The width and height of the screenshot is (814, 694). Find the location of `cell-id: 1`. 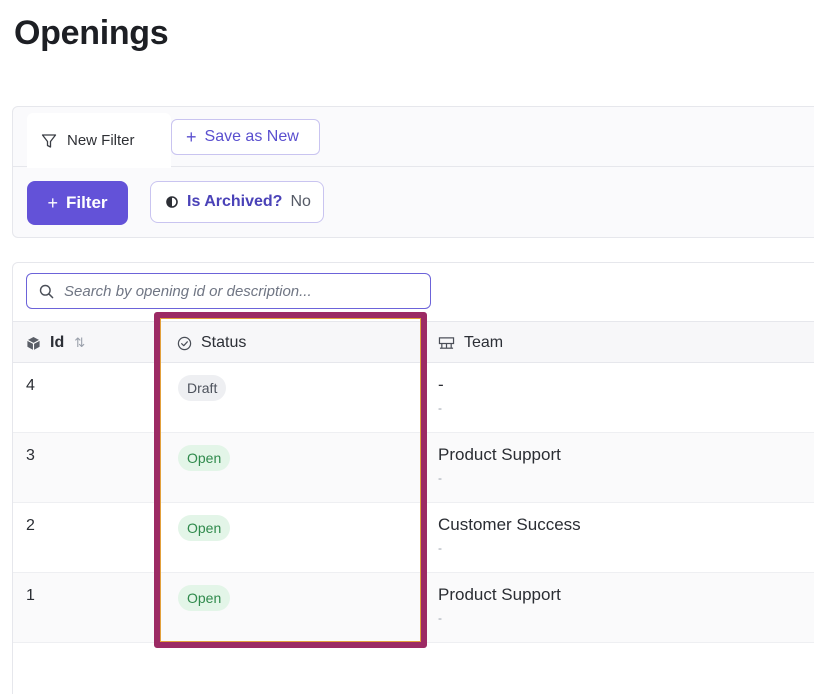

cell-id: 1 is located at coordinates (30, 595).